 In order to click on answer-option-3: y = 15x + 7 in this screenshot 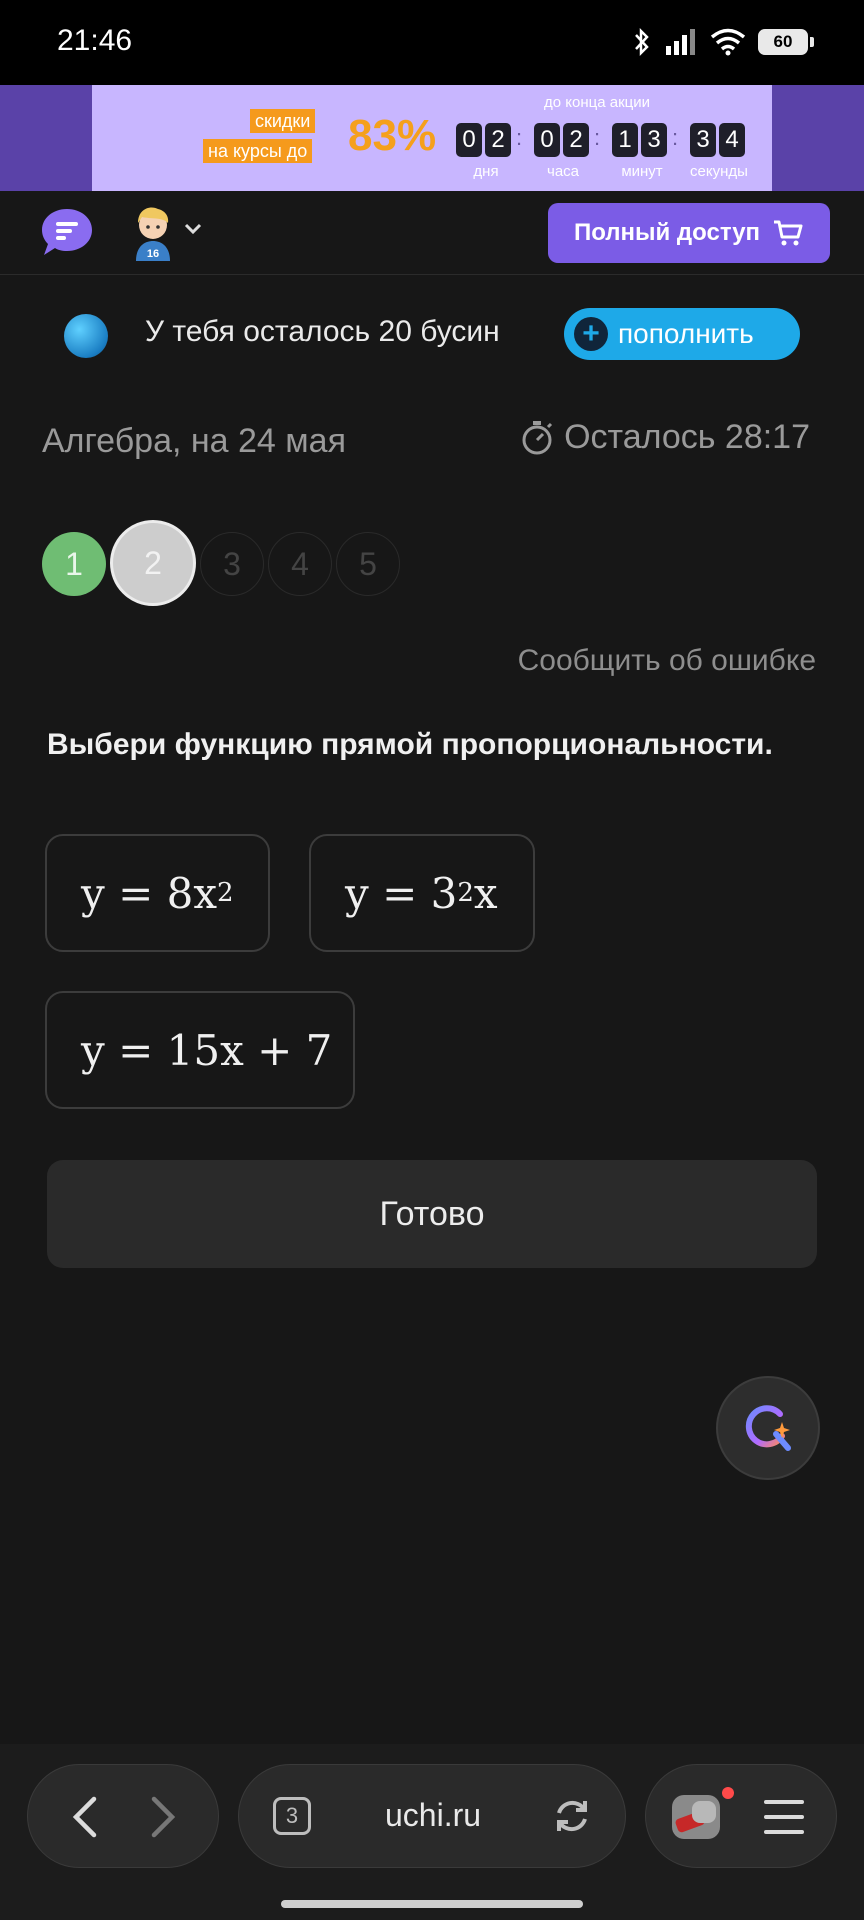, I will do `click(200, 1050)`.